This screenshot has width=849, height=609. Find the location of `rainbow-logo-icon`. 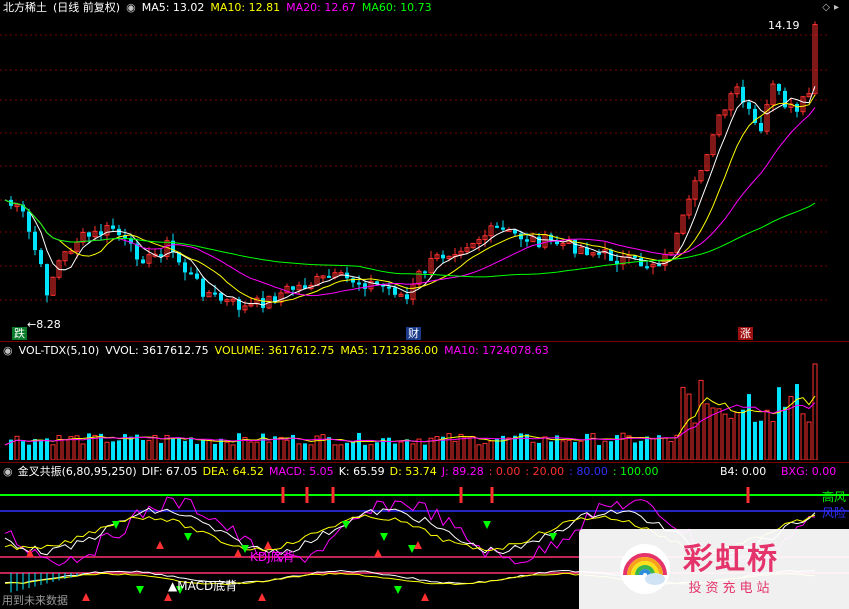

rainbow-logo-icon is located at coordinates (645, 569).